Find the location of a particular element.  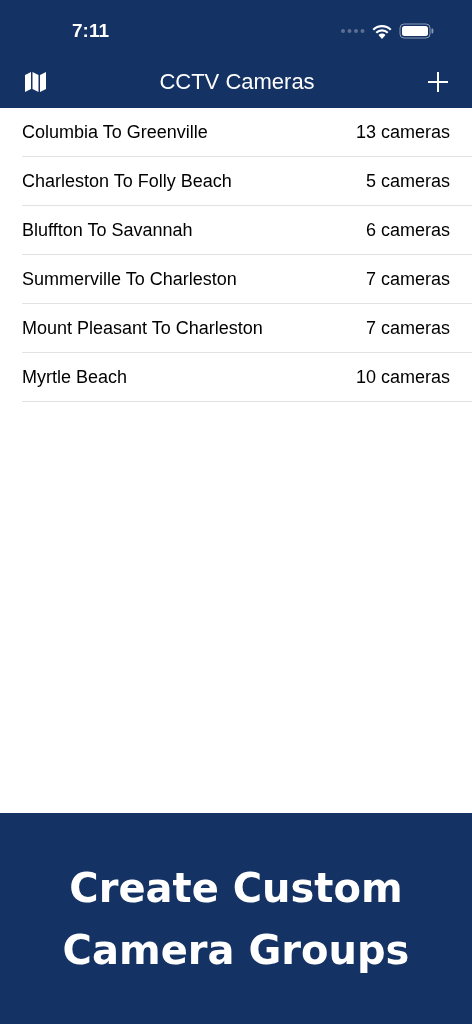

group-row: Bluffton To Savannah 6 cameras is located at coordinates (247, 230).